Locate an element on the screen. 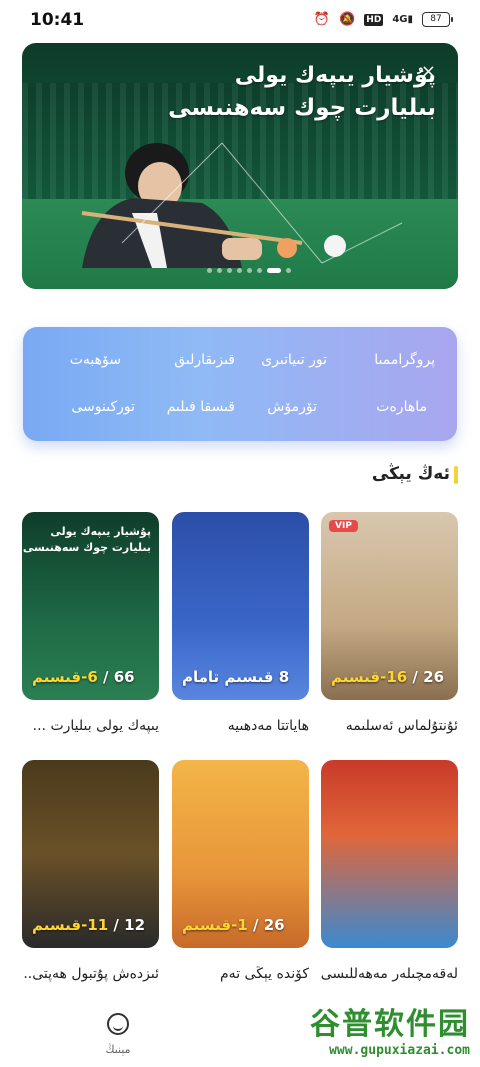 The image size is (480, 1067). profile-icon is located at coordinates (118, 1024).